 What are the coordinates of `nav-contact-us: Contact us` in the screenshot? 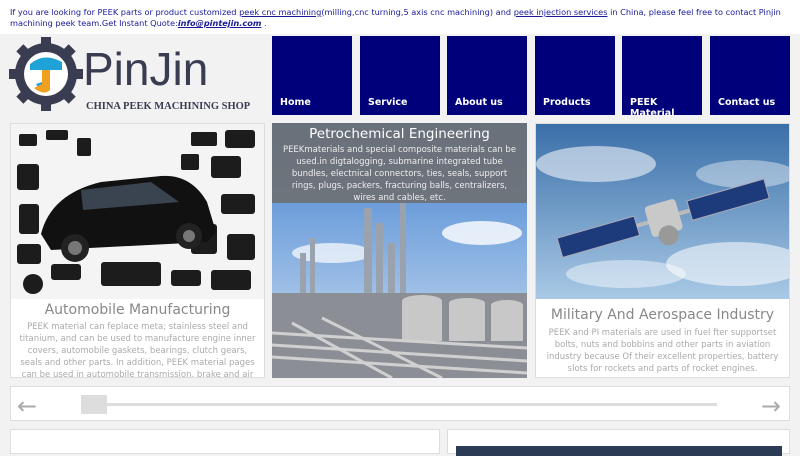 It's located at (750, 75).